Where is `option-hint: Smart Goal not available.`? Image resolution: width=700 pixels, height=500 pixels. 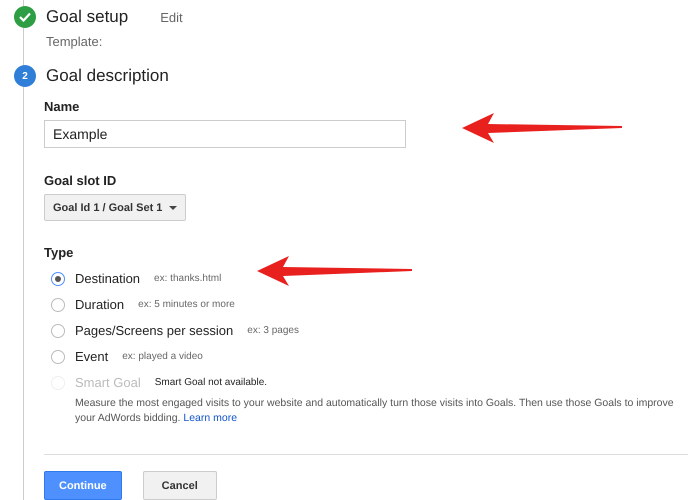
option-hint: Smart Goal not available. is located at coordinates (211, 382).